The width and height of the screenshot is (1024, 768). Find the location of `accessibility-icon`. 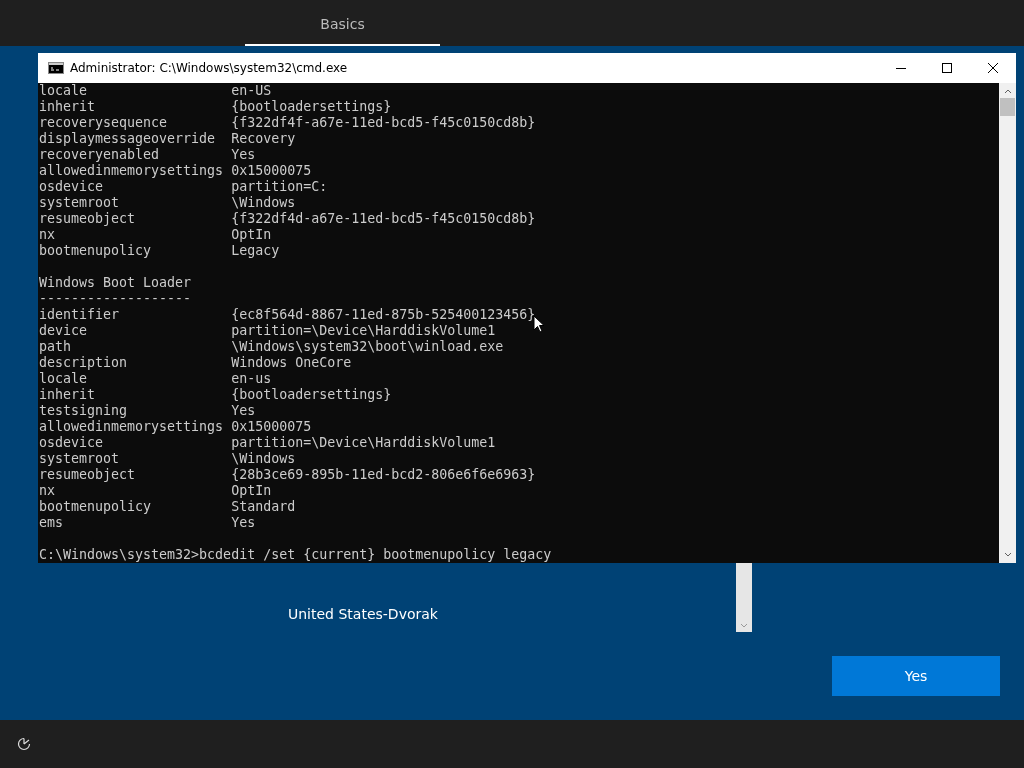

accessibility-icon is located at coordinates (24, 744).